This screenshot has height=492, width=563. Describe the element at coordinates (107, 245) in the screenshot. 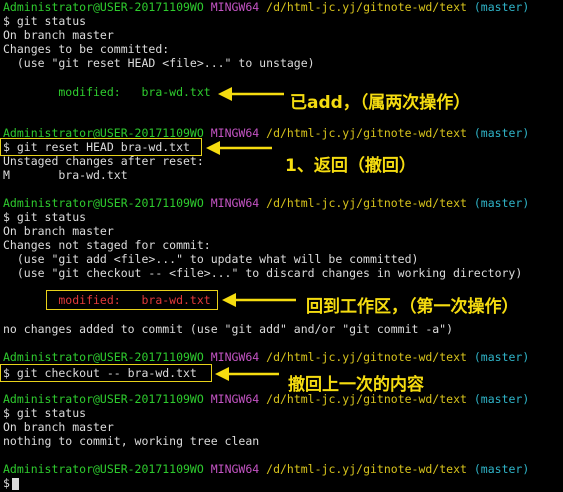

I see `output-line: Changes not staged for commit:` at that location.